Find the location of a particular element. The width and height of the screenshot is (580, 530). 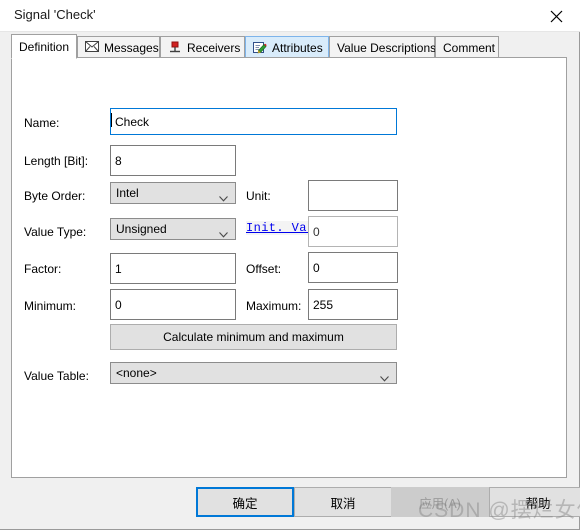

minimum-label: Minimum: is located at coordinates (50, 306).